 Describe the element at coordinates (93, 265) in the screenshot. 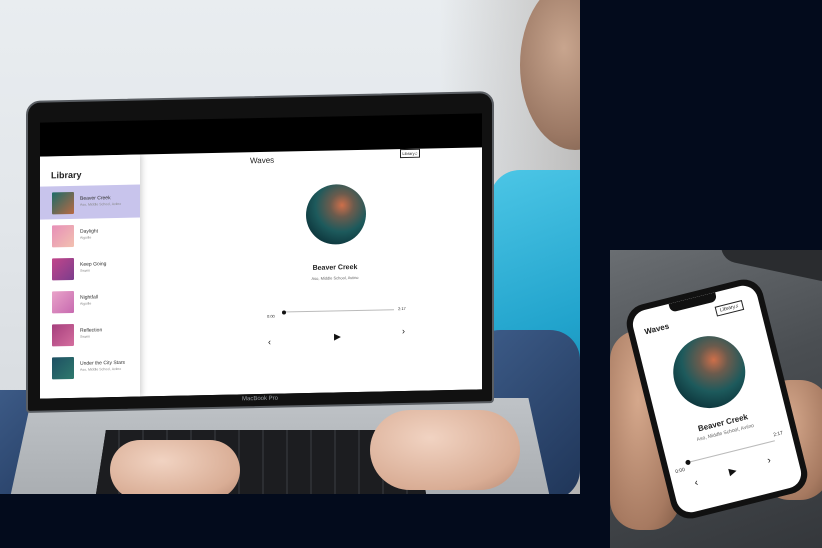

I see `song-name: Keep Going` at that location.